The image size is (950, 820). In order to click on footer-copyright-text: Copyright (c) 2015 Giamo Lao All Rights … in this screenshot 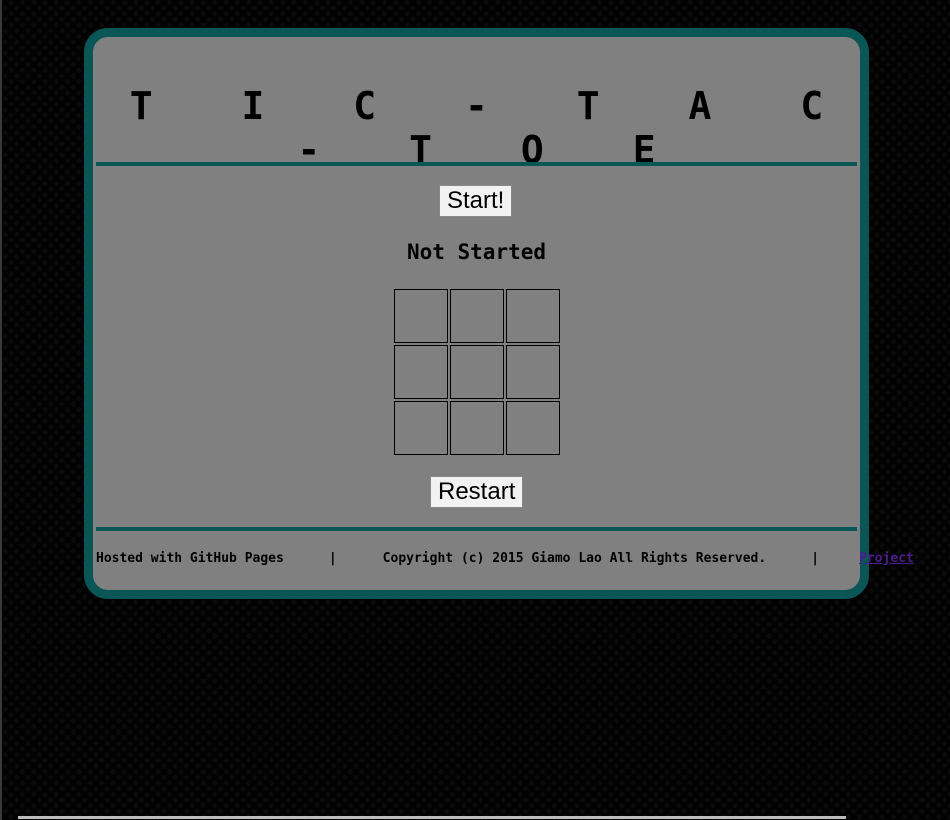, I will do `click(574, 558)`.